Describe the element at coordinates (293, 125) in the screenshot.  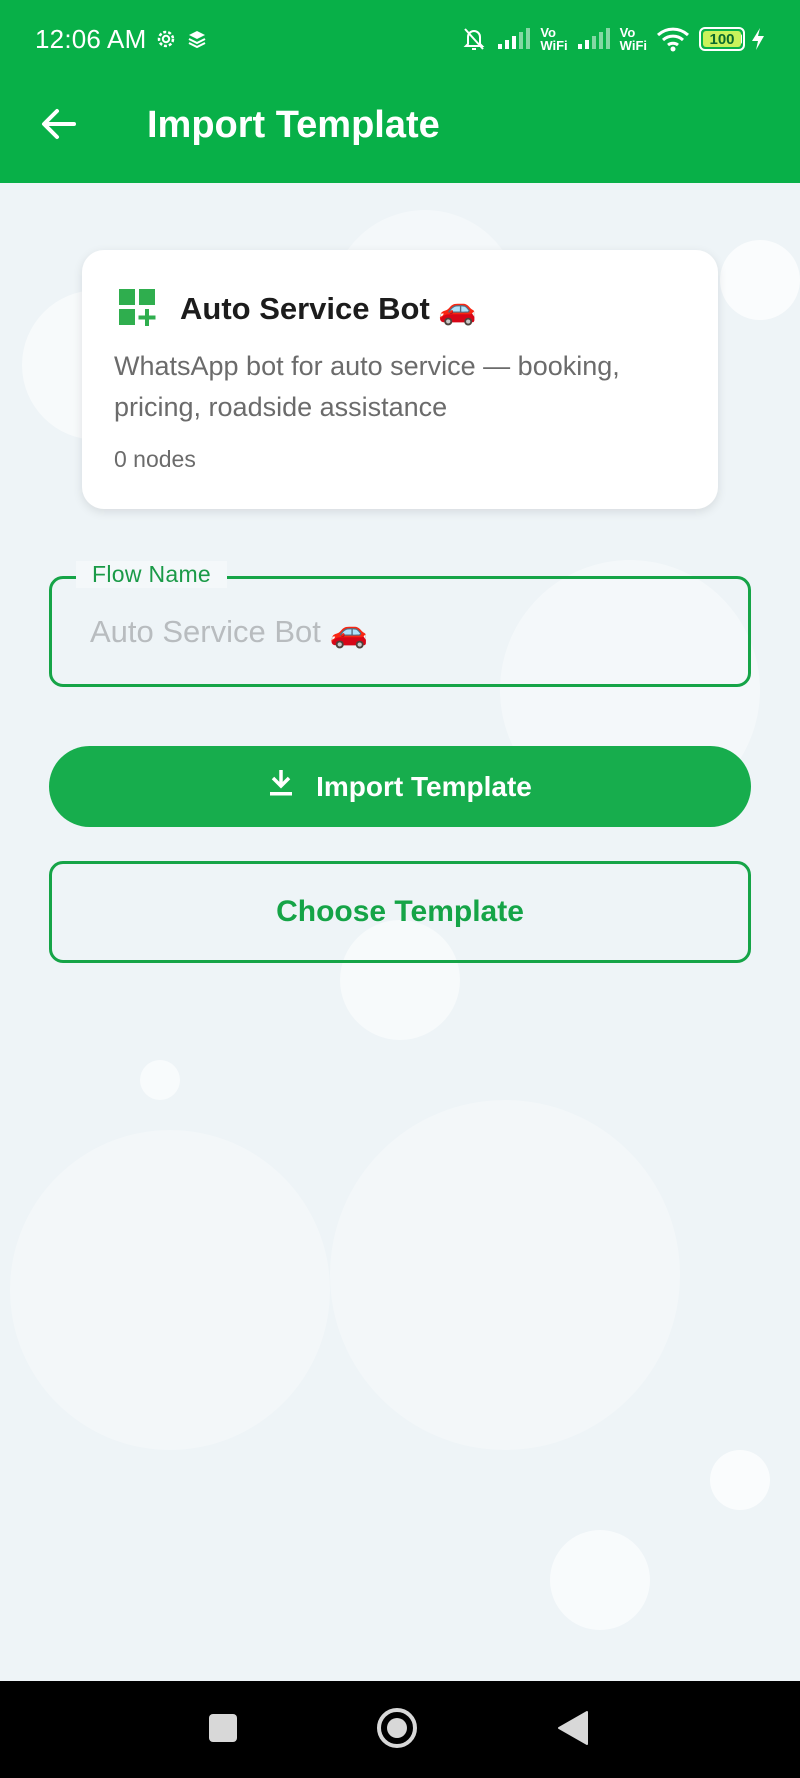
I see `page-title: Import Template` at that location.